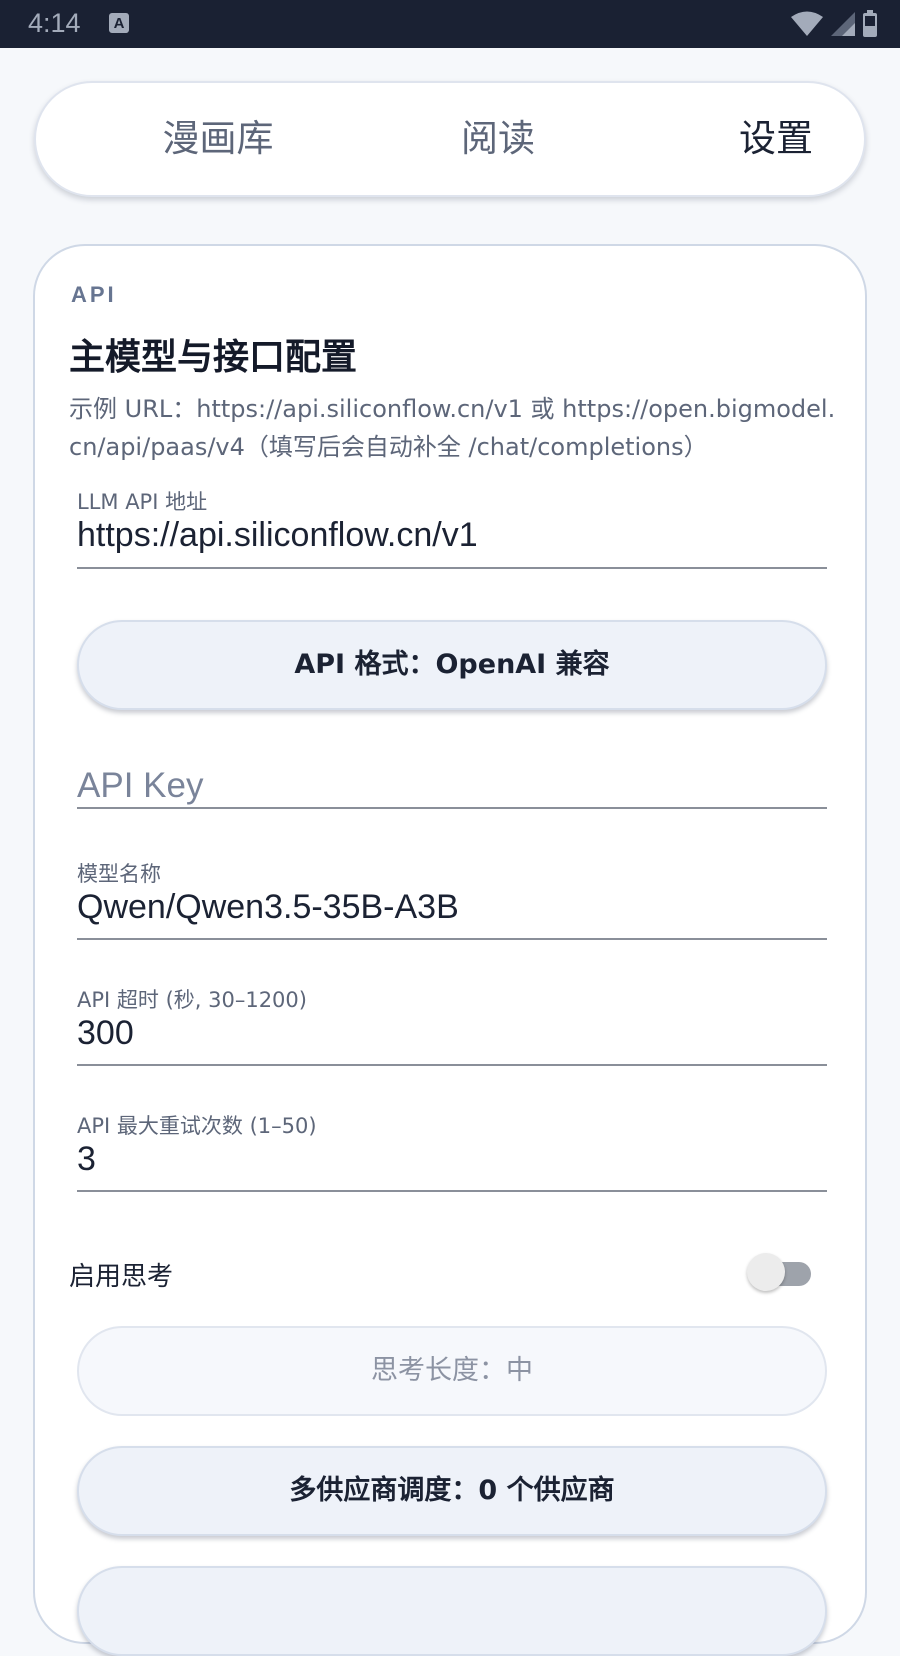 The image size is (900, 1656). Describe the element at coordinates (197, 1126) in the screenshot. I see `api-max-retries-label: API 最大重试次数 (1–50)` at that location.